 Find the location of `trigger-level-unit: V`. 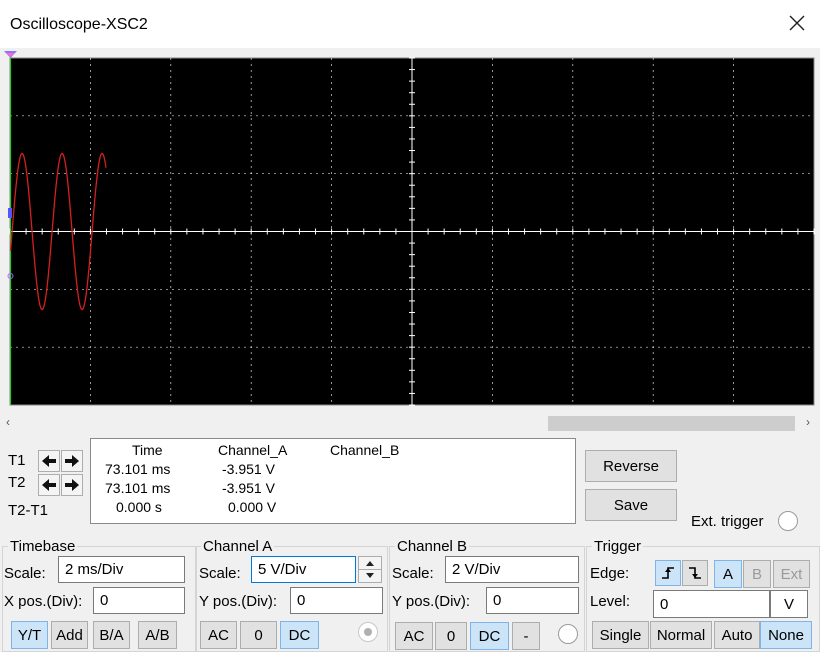

trigger-level-unit: V is located at coordinates (789, 604).